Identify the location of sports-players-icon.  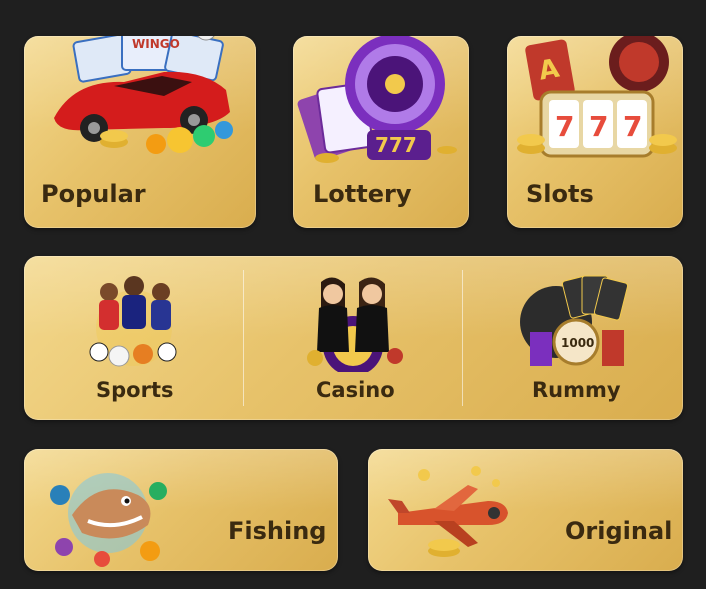
(133, 321).